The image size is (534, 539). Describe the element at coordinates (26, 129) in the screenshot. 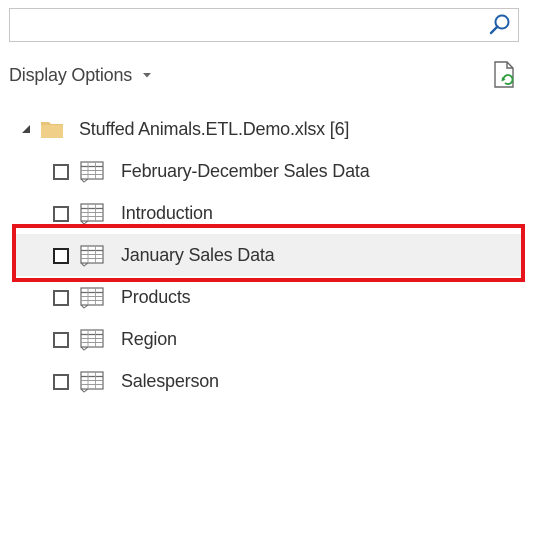

I see `expand-collapse-icon` at that location.